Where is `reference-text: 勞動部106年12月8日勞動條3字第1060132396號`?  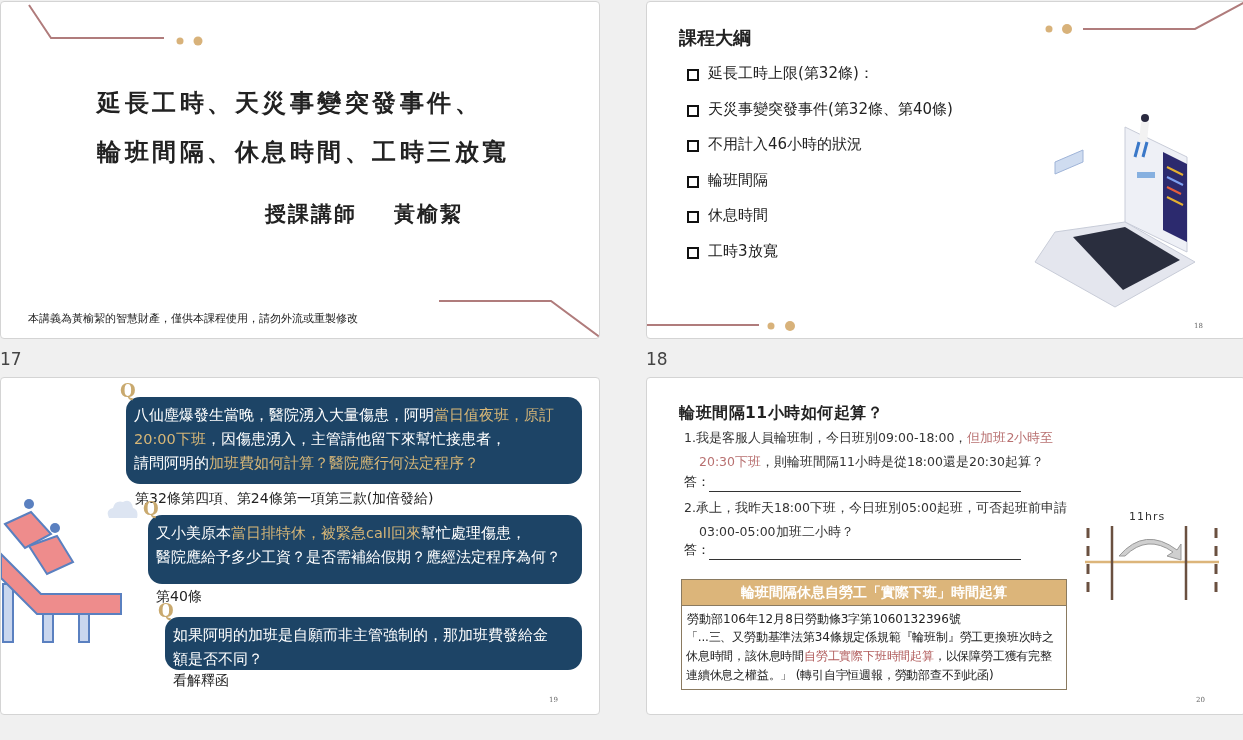 reference-text: 勞動部106年12月8日勞動條3字第1060132396號 is located at coordinates (824, 619).